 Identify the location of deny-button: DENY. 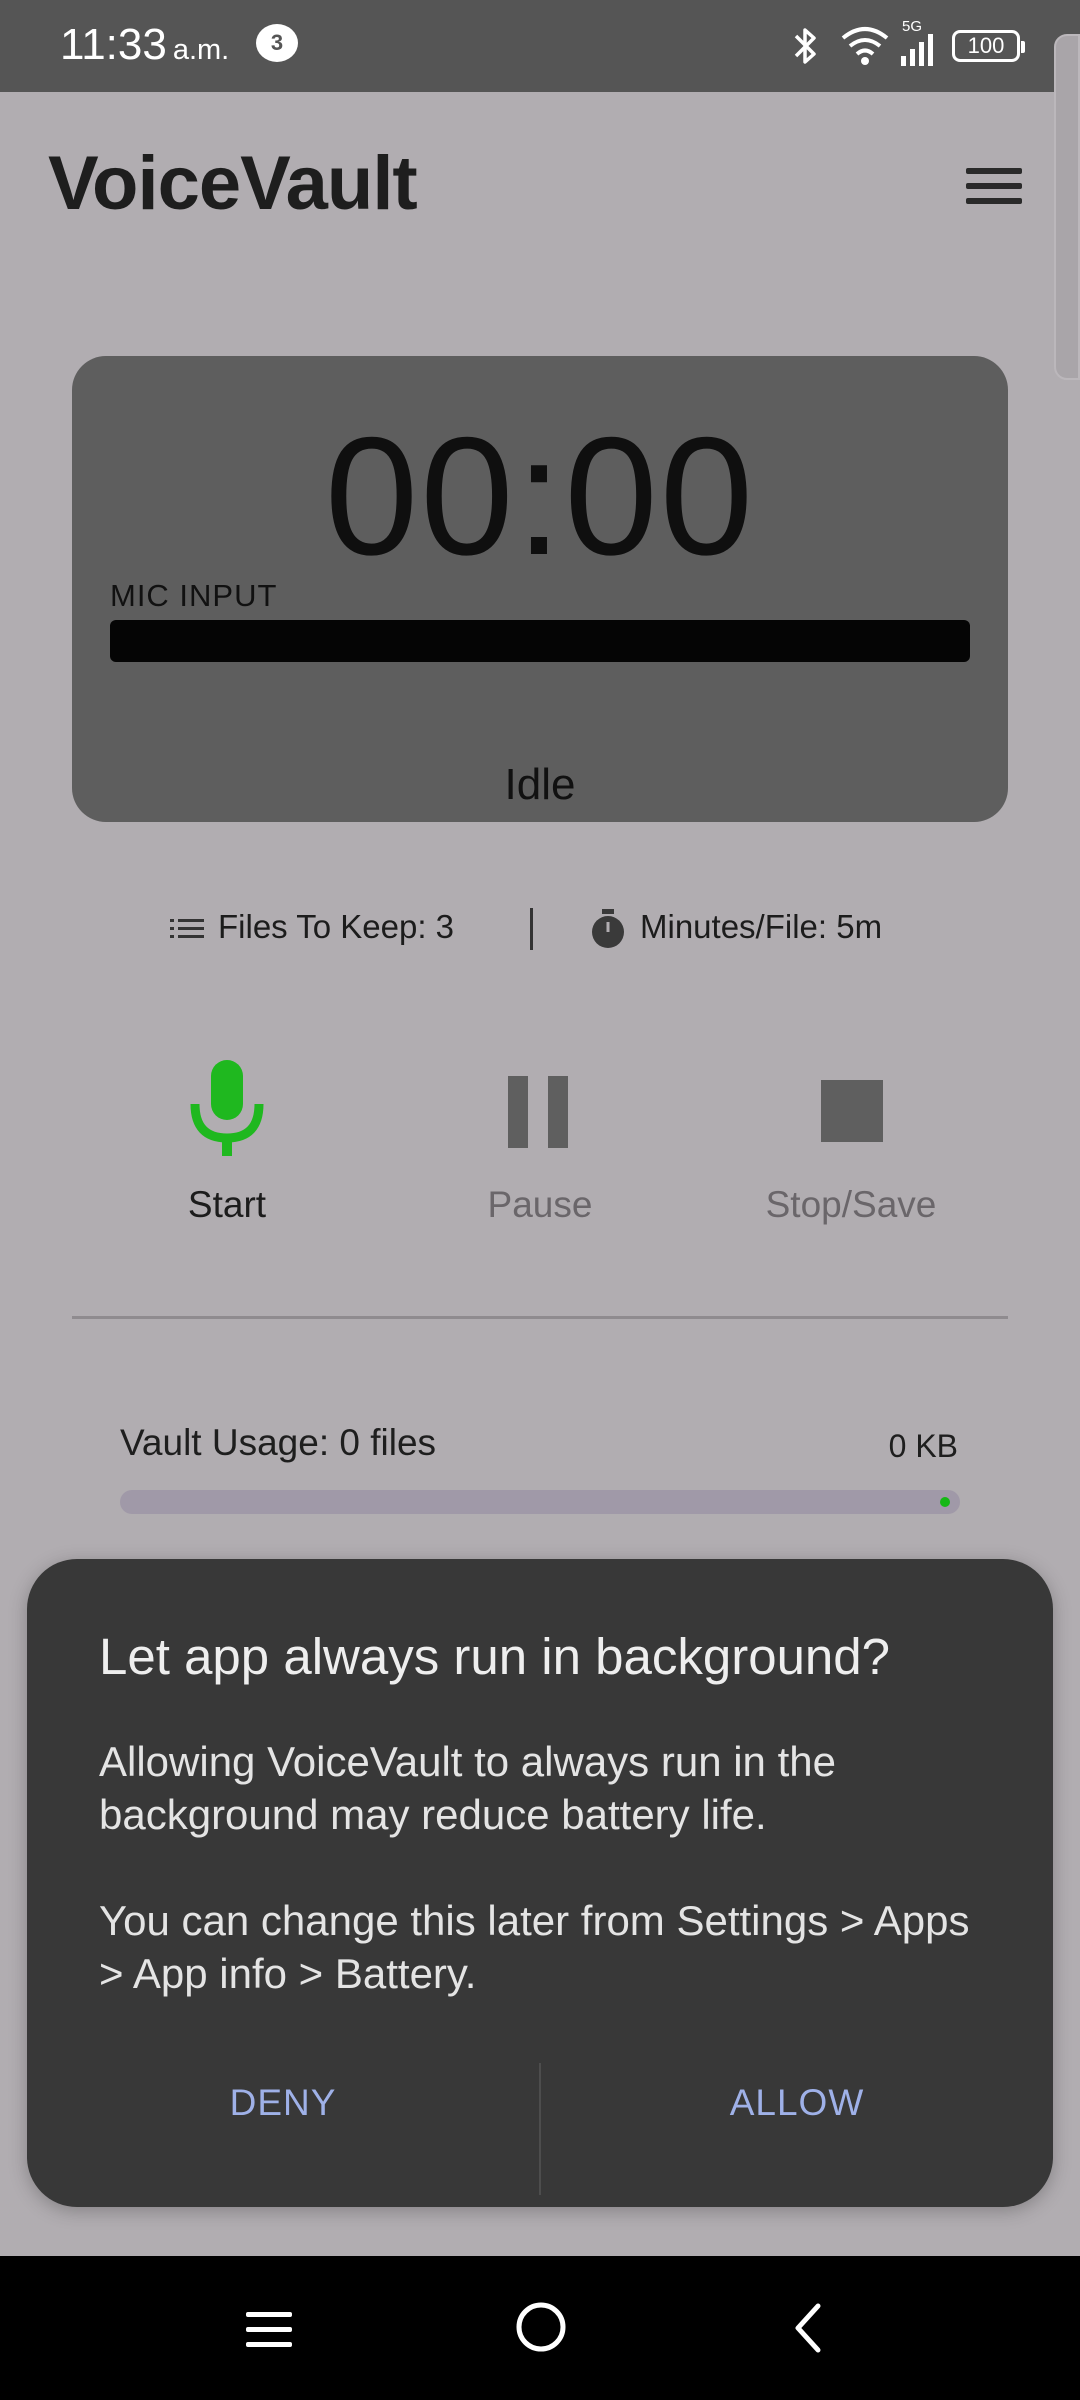
(283, 2103).